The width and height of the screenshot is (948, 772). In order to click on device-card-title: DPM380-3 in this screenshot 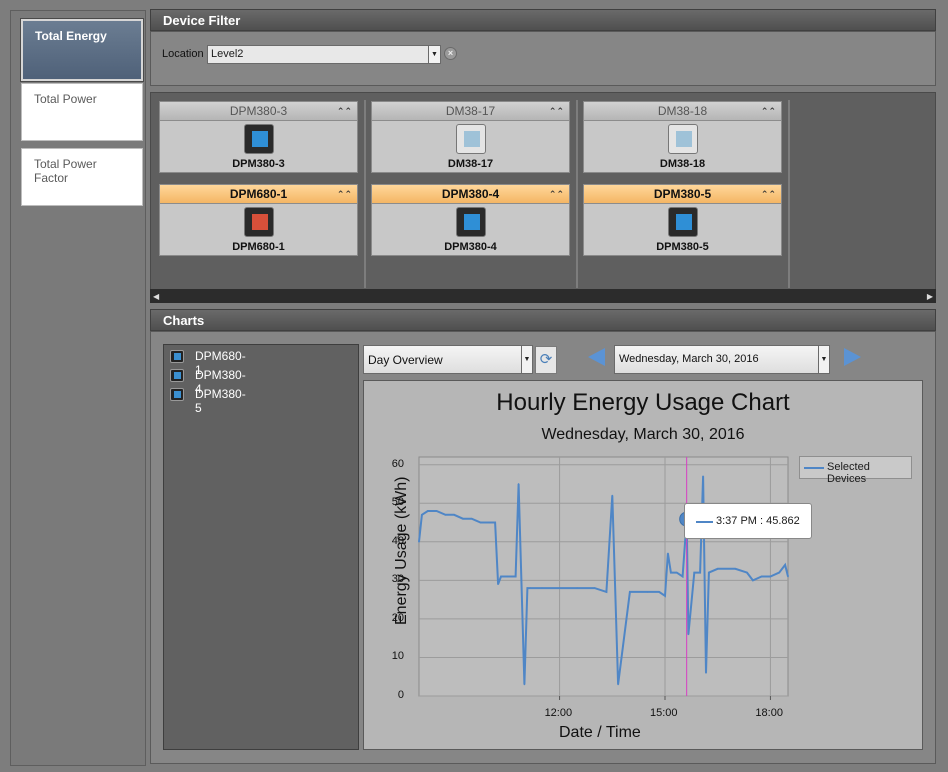, I will do `click(258, 111)`.